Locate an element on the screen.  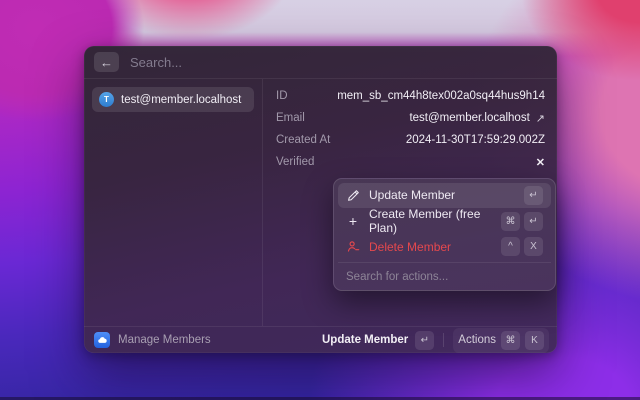
menu-item-label: Update Member is located at coordinates (412, 195).